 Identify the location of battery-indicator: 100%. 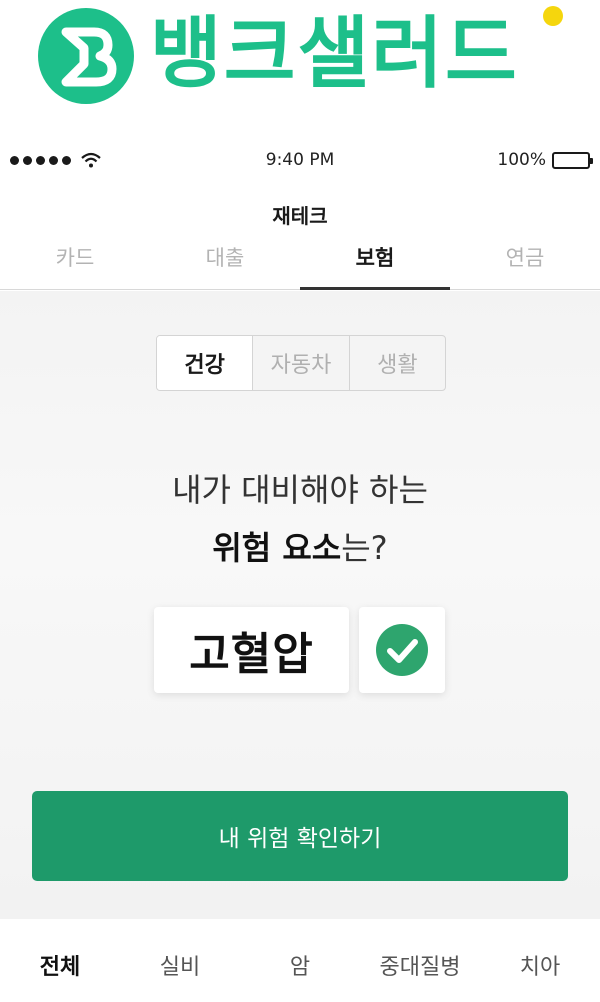
(545, 160).